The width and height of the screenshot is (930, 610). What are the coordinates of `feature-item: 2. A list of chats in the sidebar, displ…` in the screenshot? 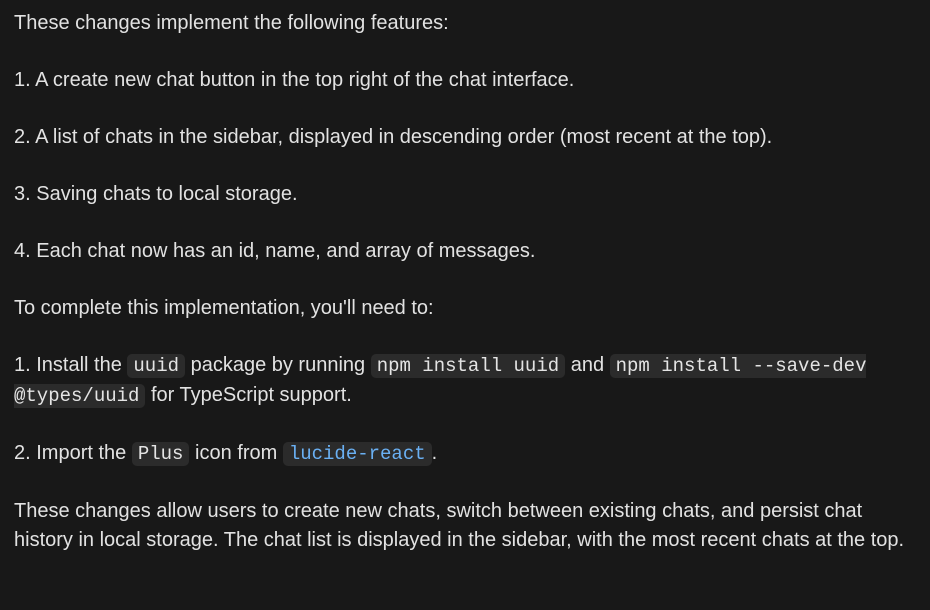 It's located at (393, 137).